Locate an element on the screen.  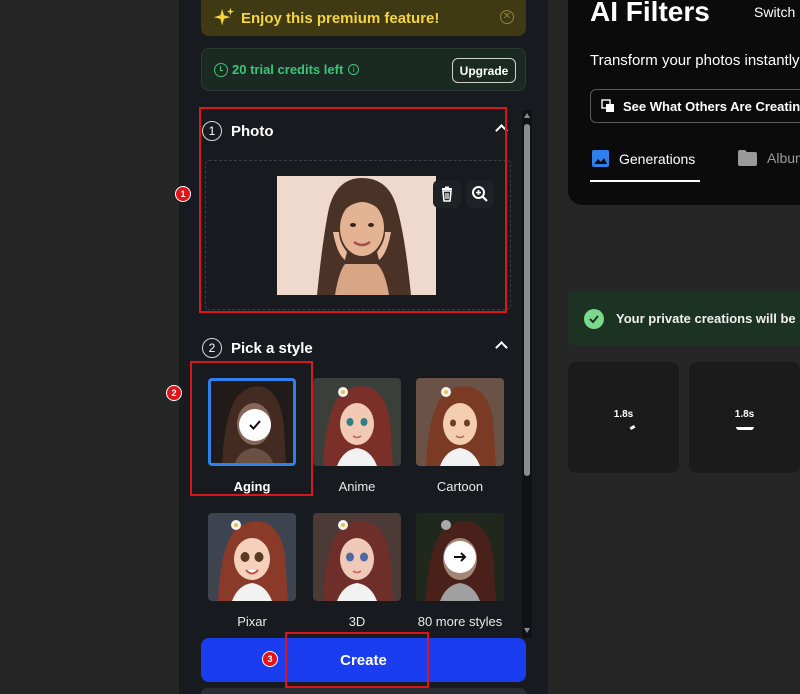
info-icon: i is located at coordinates (354, 69).